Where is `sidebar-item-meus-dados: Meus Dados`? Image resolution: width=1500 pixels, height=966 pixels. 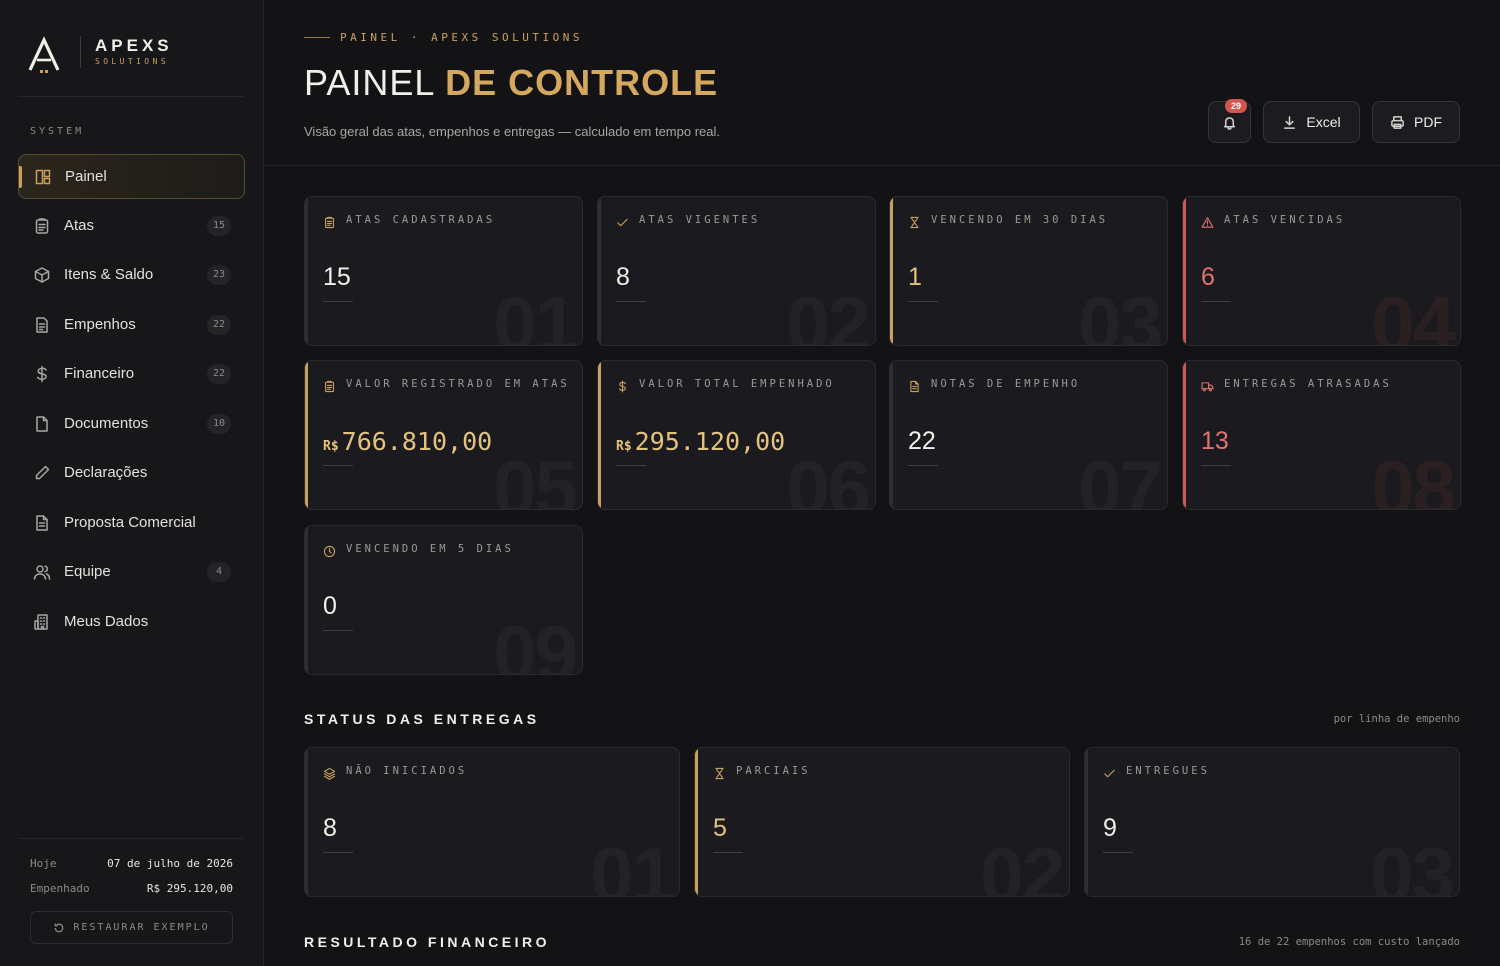
sidebar-item-meus-dados: Meus Dados is located at coordinates (131, 621).